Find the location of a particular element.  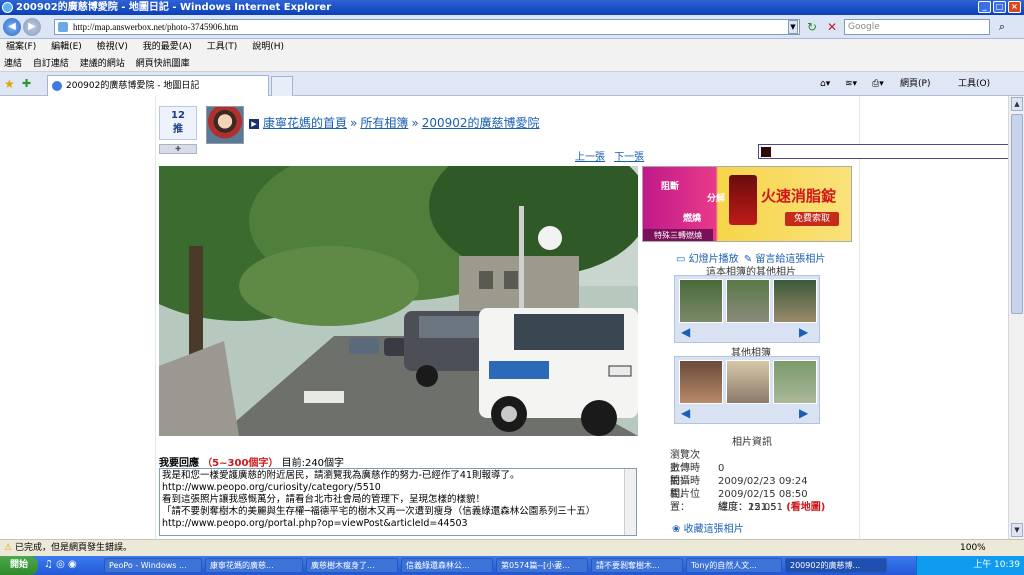

add-favorites-icon: ✚ is located at coordinates (26, 83).